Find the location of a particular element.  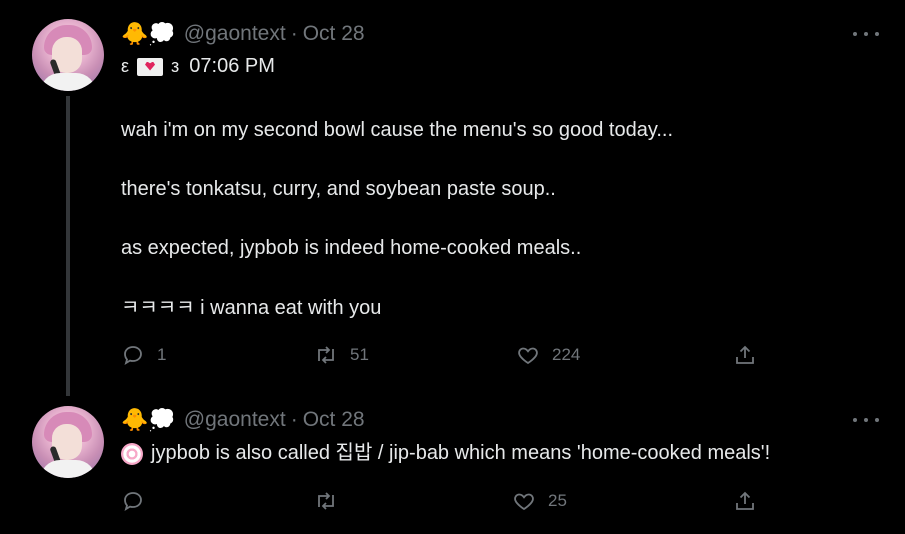

like-count: 224 is located at coordinates (566, 354).